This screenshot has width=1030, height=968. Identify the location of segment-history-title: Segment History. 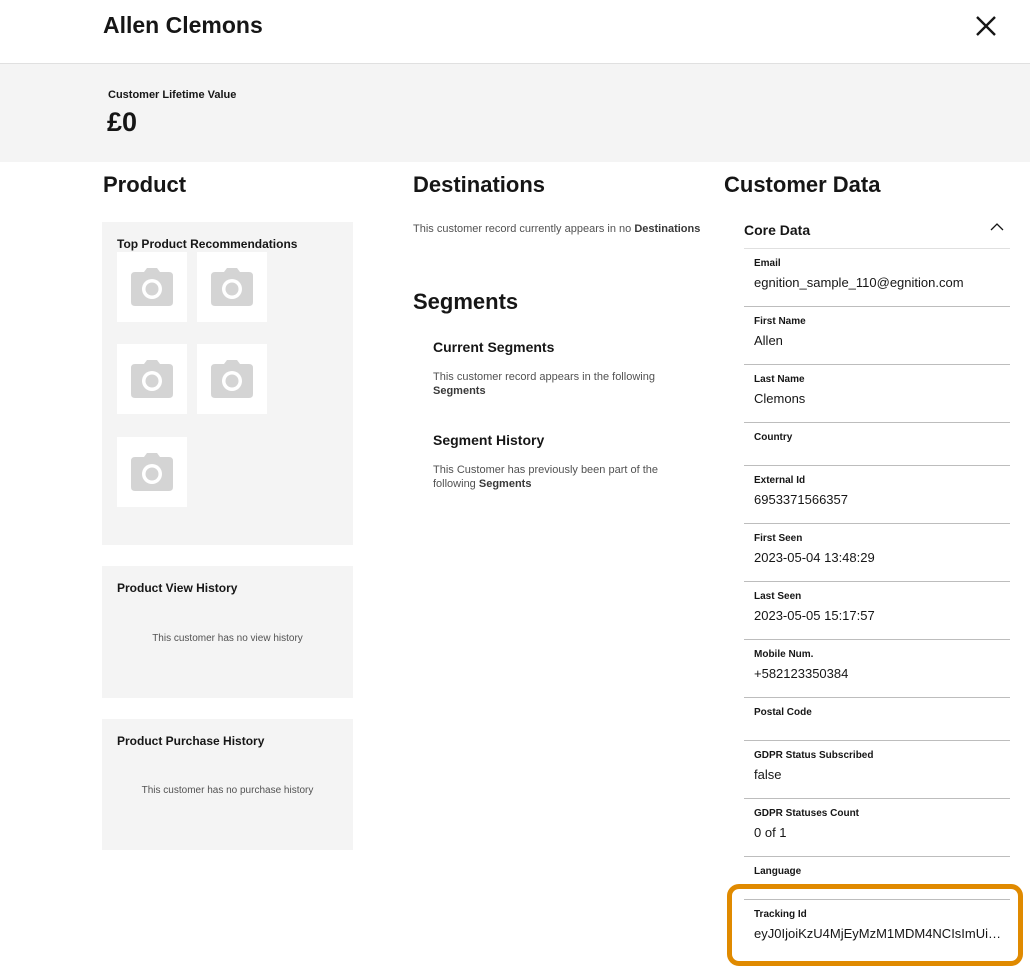
(489, 440).